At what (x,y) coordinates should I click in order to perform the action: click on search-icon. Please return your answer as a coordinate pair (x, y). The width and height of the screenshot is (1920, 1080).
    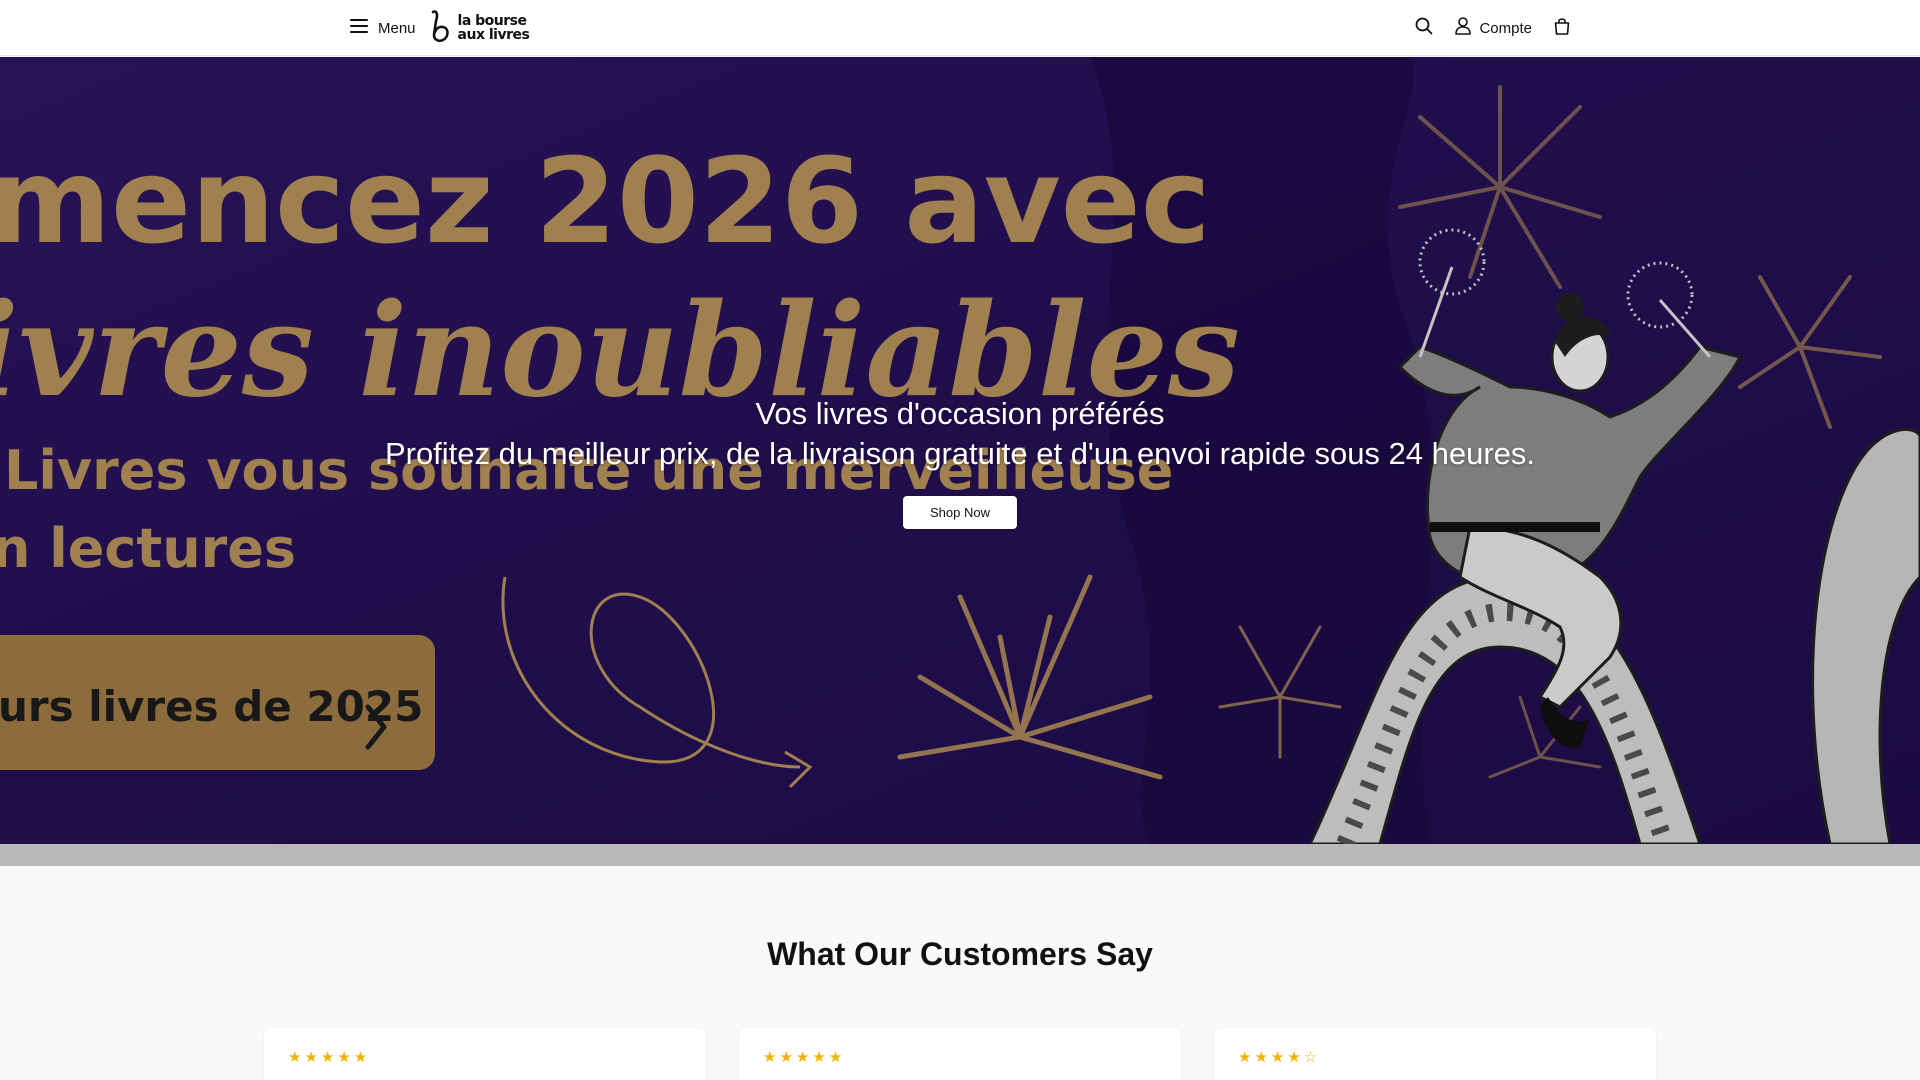
    Looking at the image, I should click on (1424, 28).